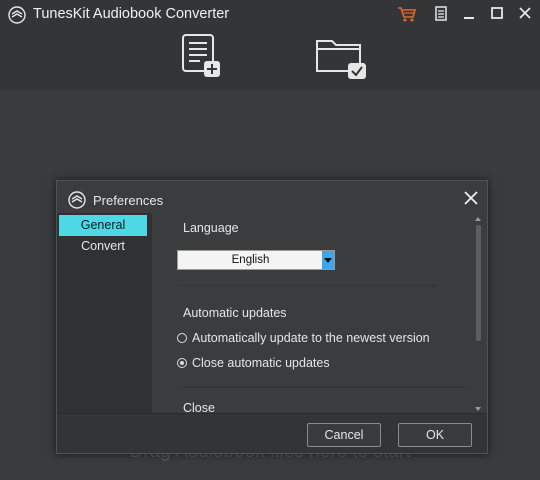  What do you see at coordinates (328, 260) in the screenshot?
I see `chevron-down-icon` at bounding box center [328, 260].